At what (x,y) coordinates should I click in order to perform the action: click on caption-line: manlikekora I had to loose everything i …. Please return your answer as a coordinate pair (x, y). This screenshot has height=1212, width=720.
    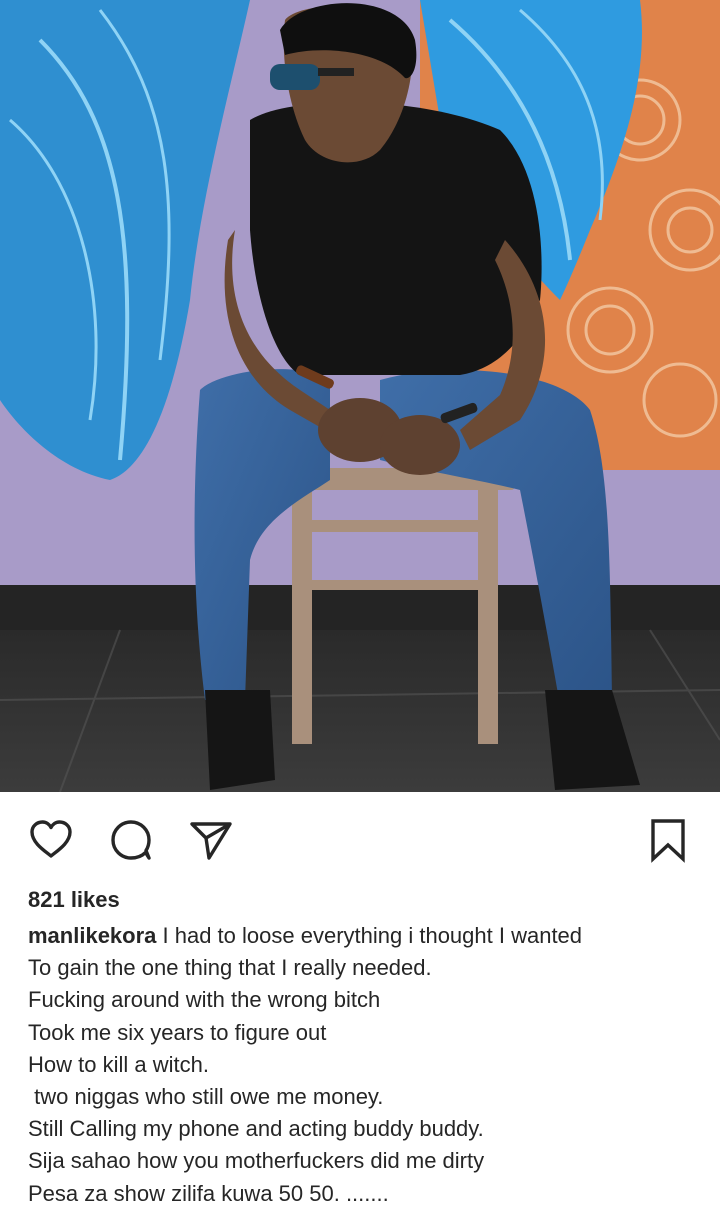
    Looking at the image, I should click on (364, 936).